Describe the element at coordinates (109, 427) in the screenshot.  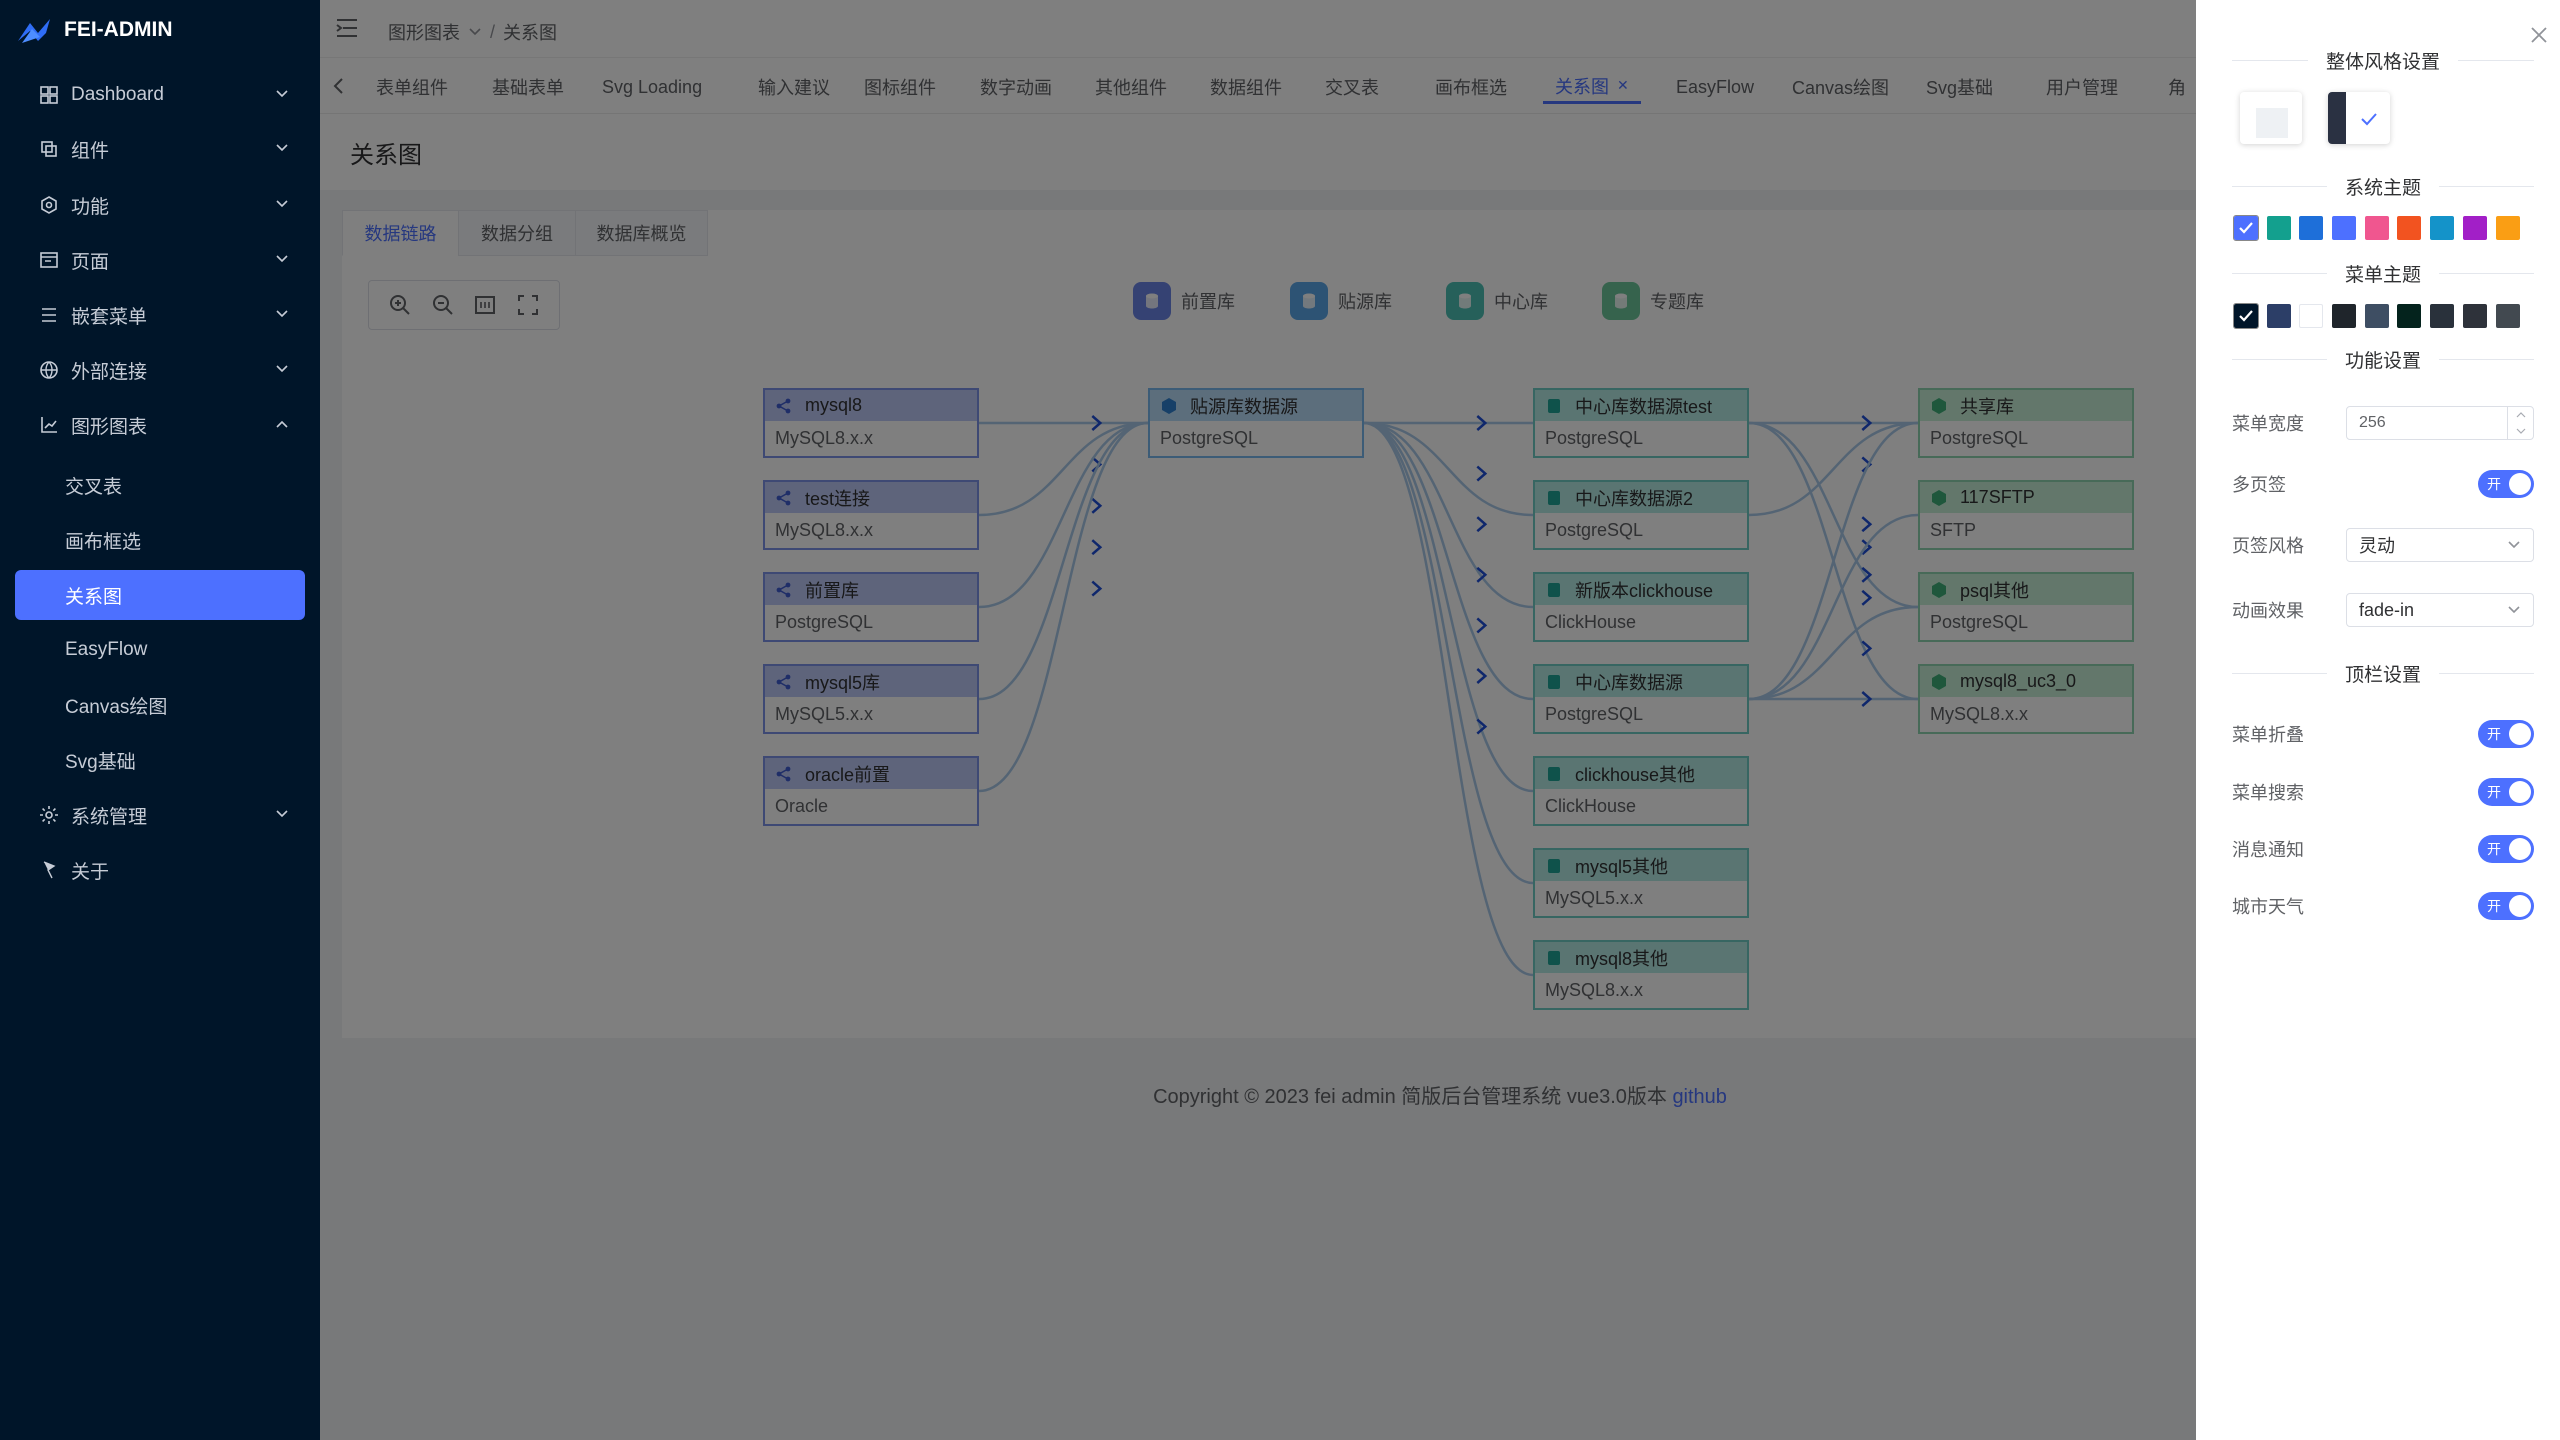
I see `sidebar-item-label: 图形图表` at that location.